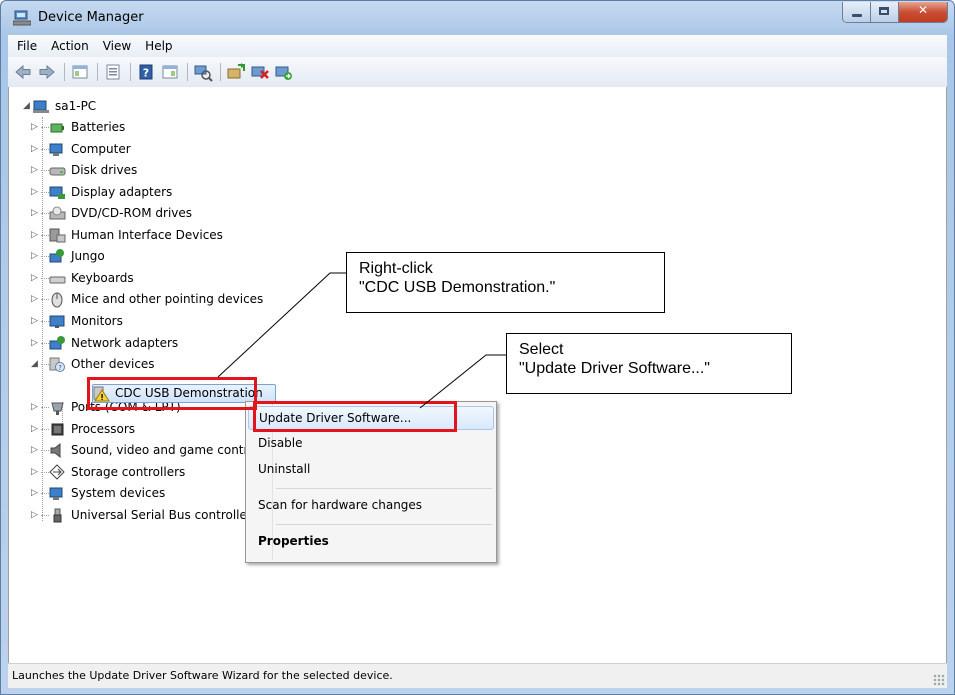 The image size is (955, 695). What do you see at coordinates (923, 12) in the screenshot?
I see `close-button: ✕` at bounding box center [923, 12].